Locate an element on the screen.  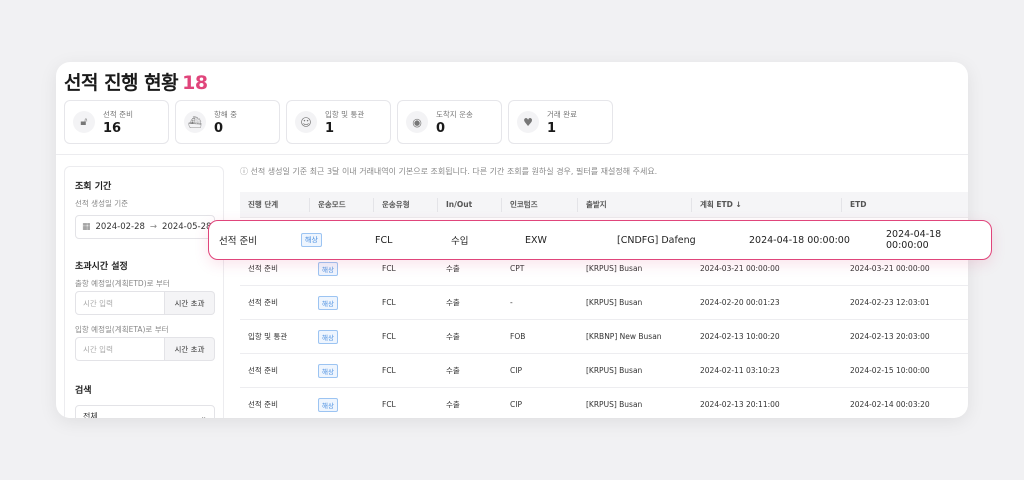
col-type: 운송유형 is located at coordinates (406, 204).